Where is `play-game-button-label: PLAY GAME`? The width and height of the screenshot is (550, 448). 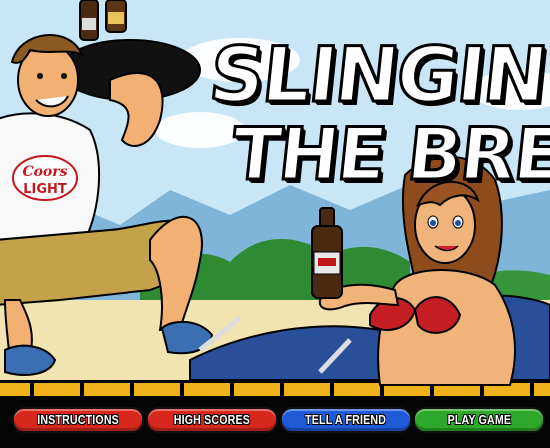 play-game-button-label: PLAY GAME is located at coordinates (479, 420).